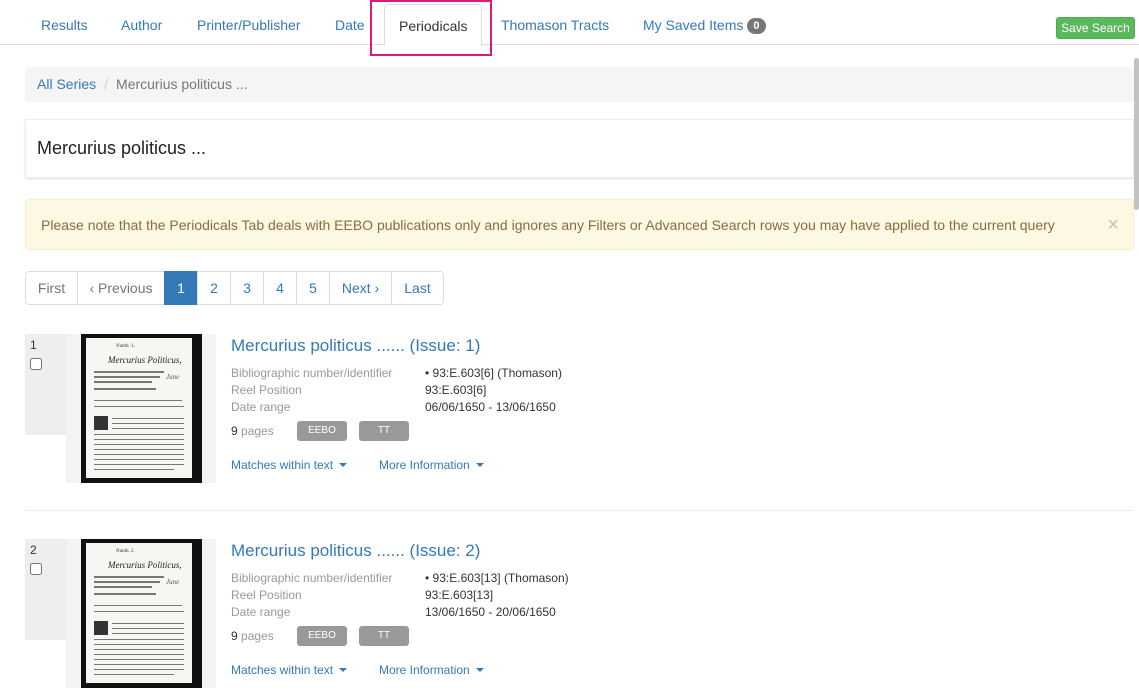 Image resolution: width=1139 pixels, height=694 pixels. Describe the element at coordinates (66, 84) in the screenshot. I see `breadcrumb-all-series-link: All Series` at that location.